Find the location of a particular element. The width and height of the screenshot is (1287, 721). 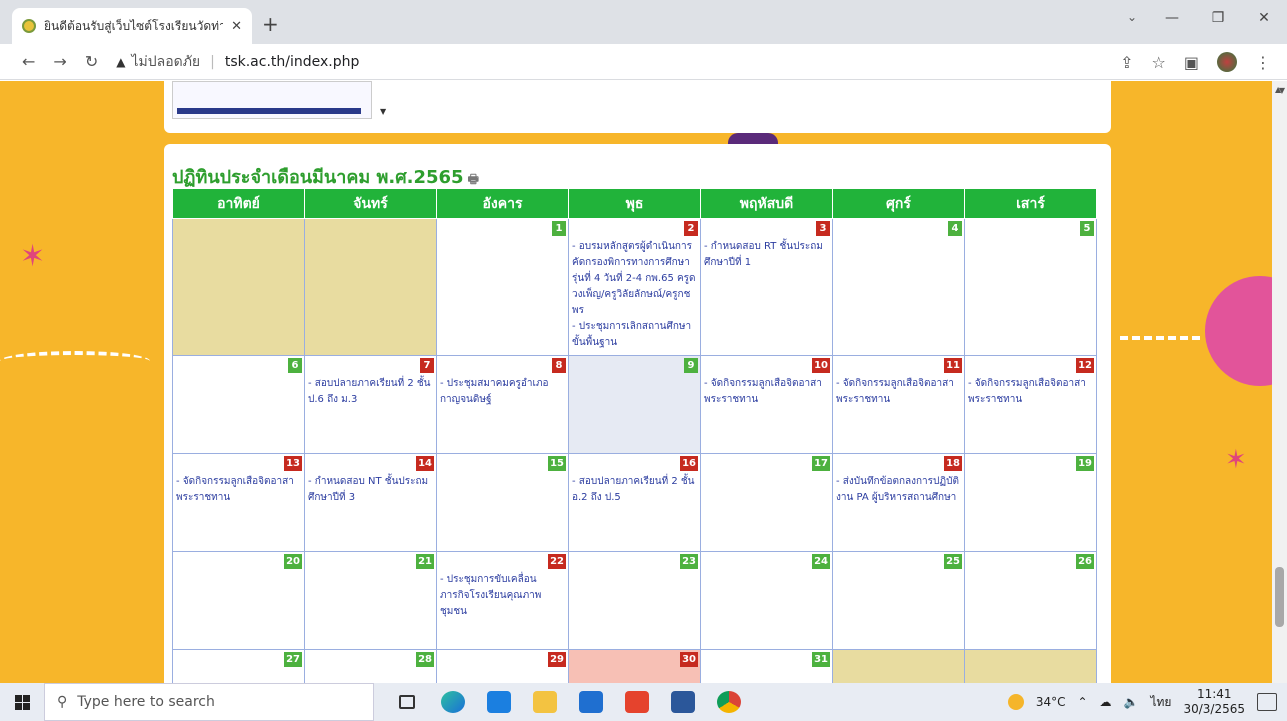

address-bar: ▲ ไม่ปลอดภัย | tsk.ac.th/index.php is located at coordinates (237, 62).